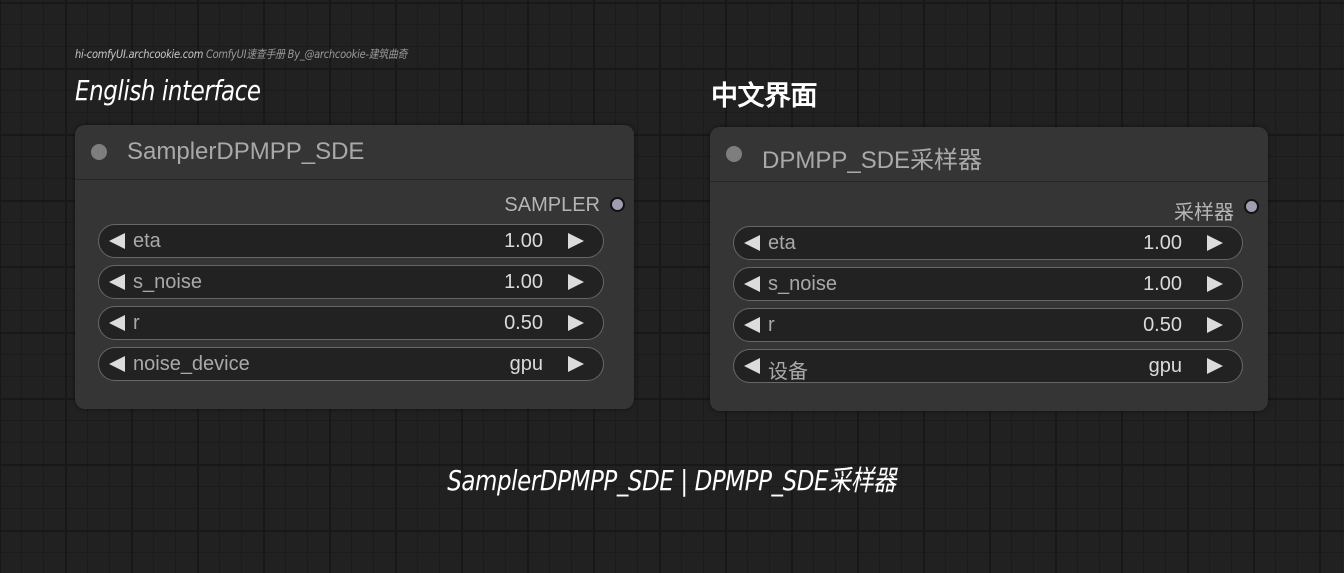  What do you see at coordinates (305, 54) in the screenshot?
I see `credit-text: ComfyUI速查手册 By_@archcookie-建筑曲奇` at bounding box center [305, 54].